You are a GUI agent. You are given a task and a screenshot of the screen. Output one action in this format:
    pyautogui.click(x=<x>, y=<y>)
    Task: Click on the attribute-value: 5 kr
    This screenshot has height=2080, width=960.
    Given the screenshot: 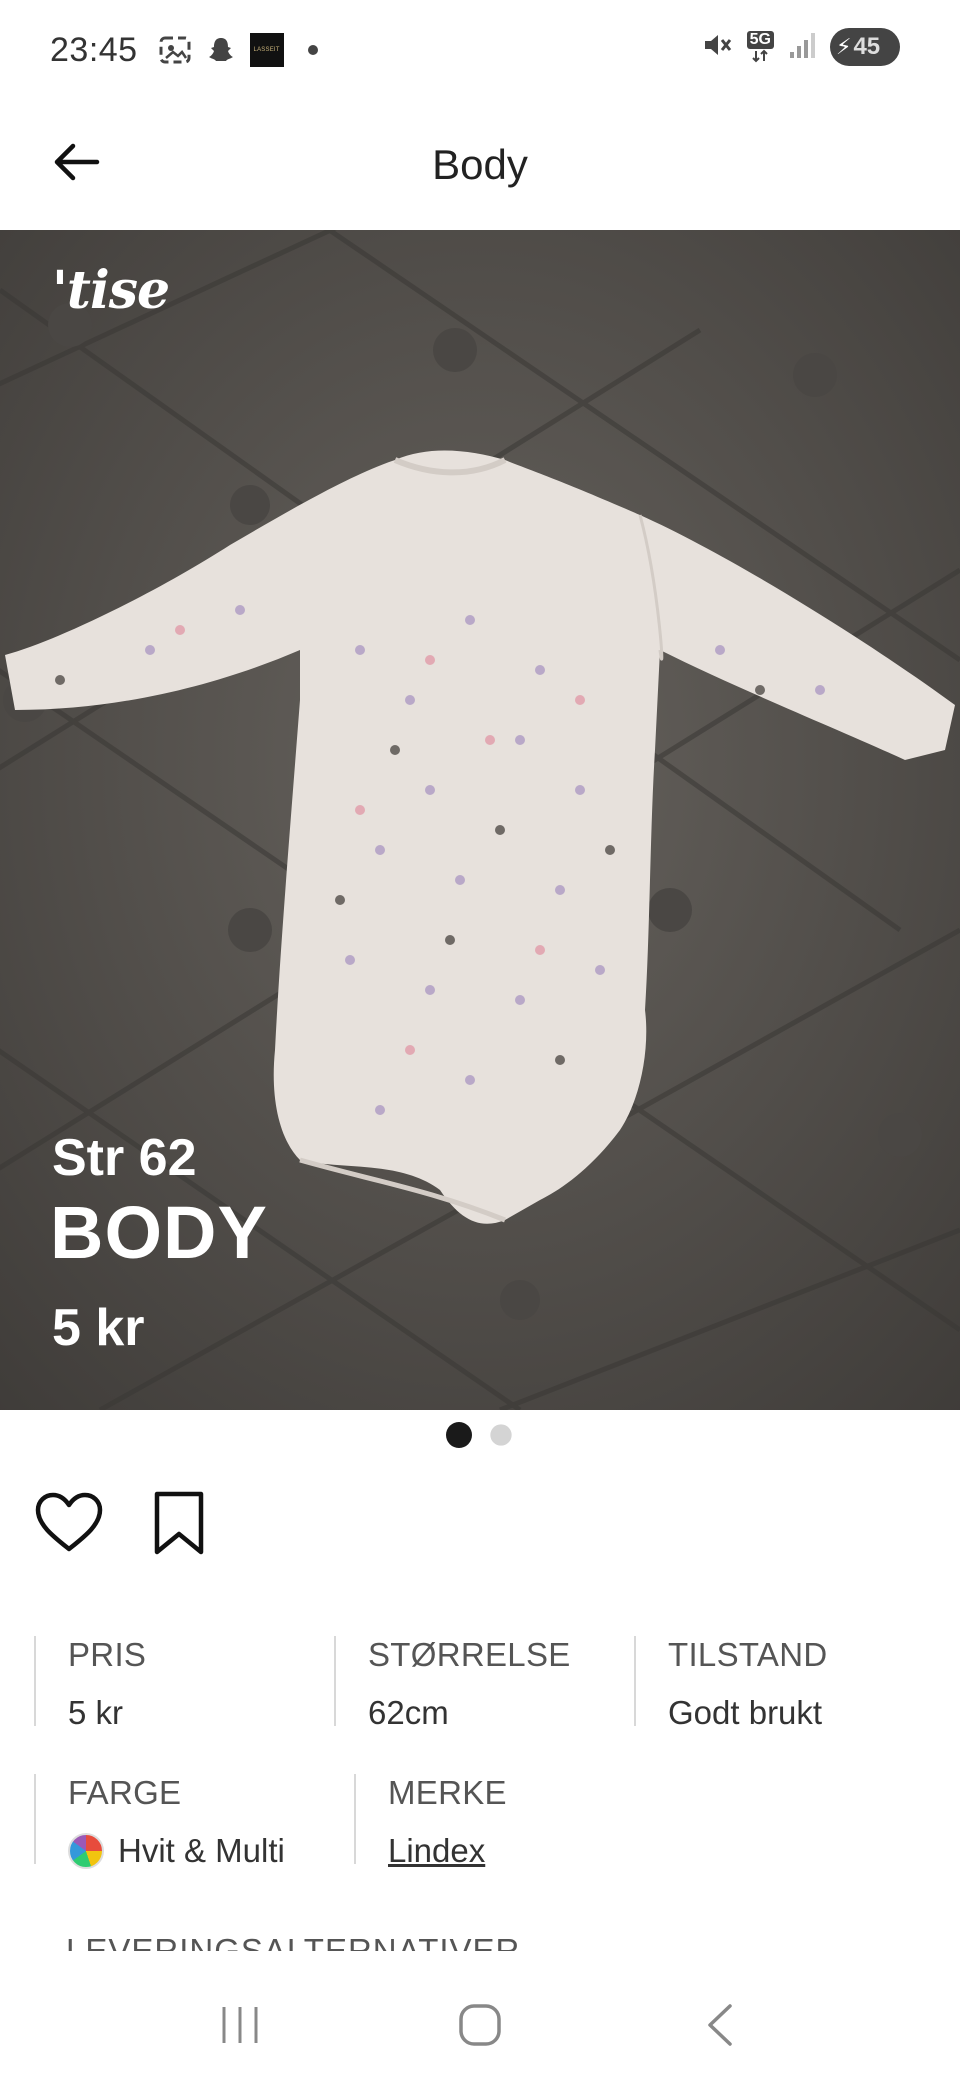 What is the action you would take?
    pyautogui.click(x=96, y=1712)
    